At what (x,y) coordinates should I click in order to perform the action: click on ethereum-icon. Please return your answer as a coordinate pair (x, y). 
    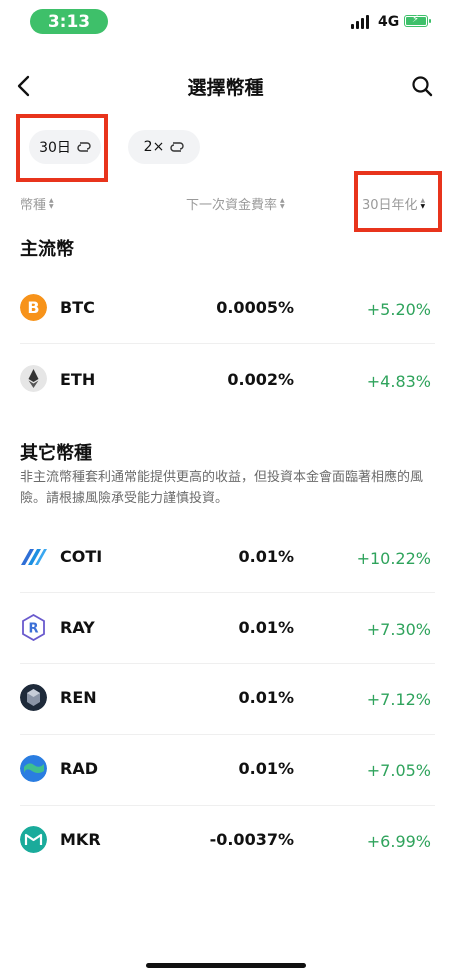
    Looking at the image, I should click on (33, 378).